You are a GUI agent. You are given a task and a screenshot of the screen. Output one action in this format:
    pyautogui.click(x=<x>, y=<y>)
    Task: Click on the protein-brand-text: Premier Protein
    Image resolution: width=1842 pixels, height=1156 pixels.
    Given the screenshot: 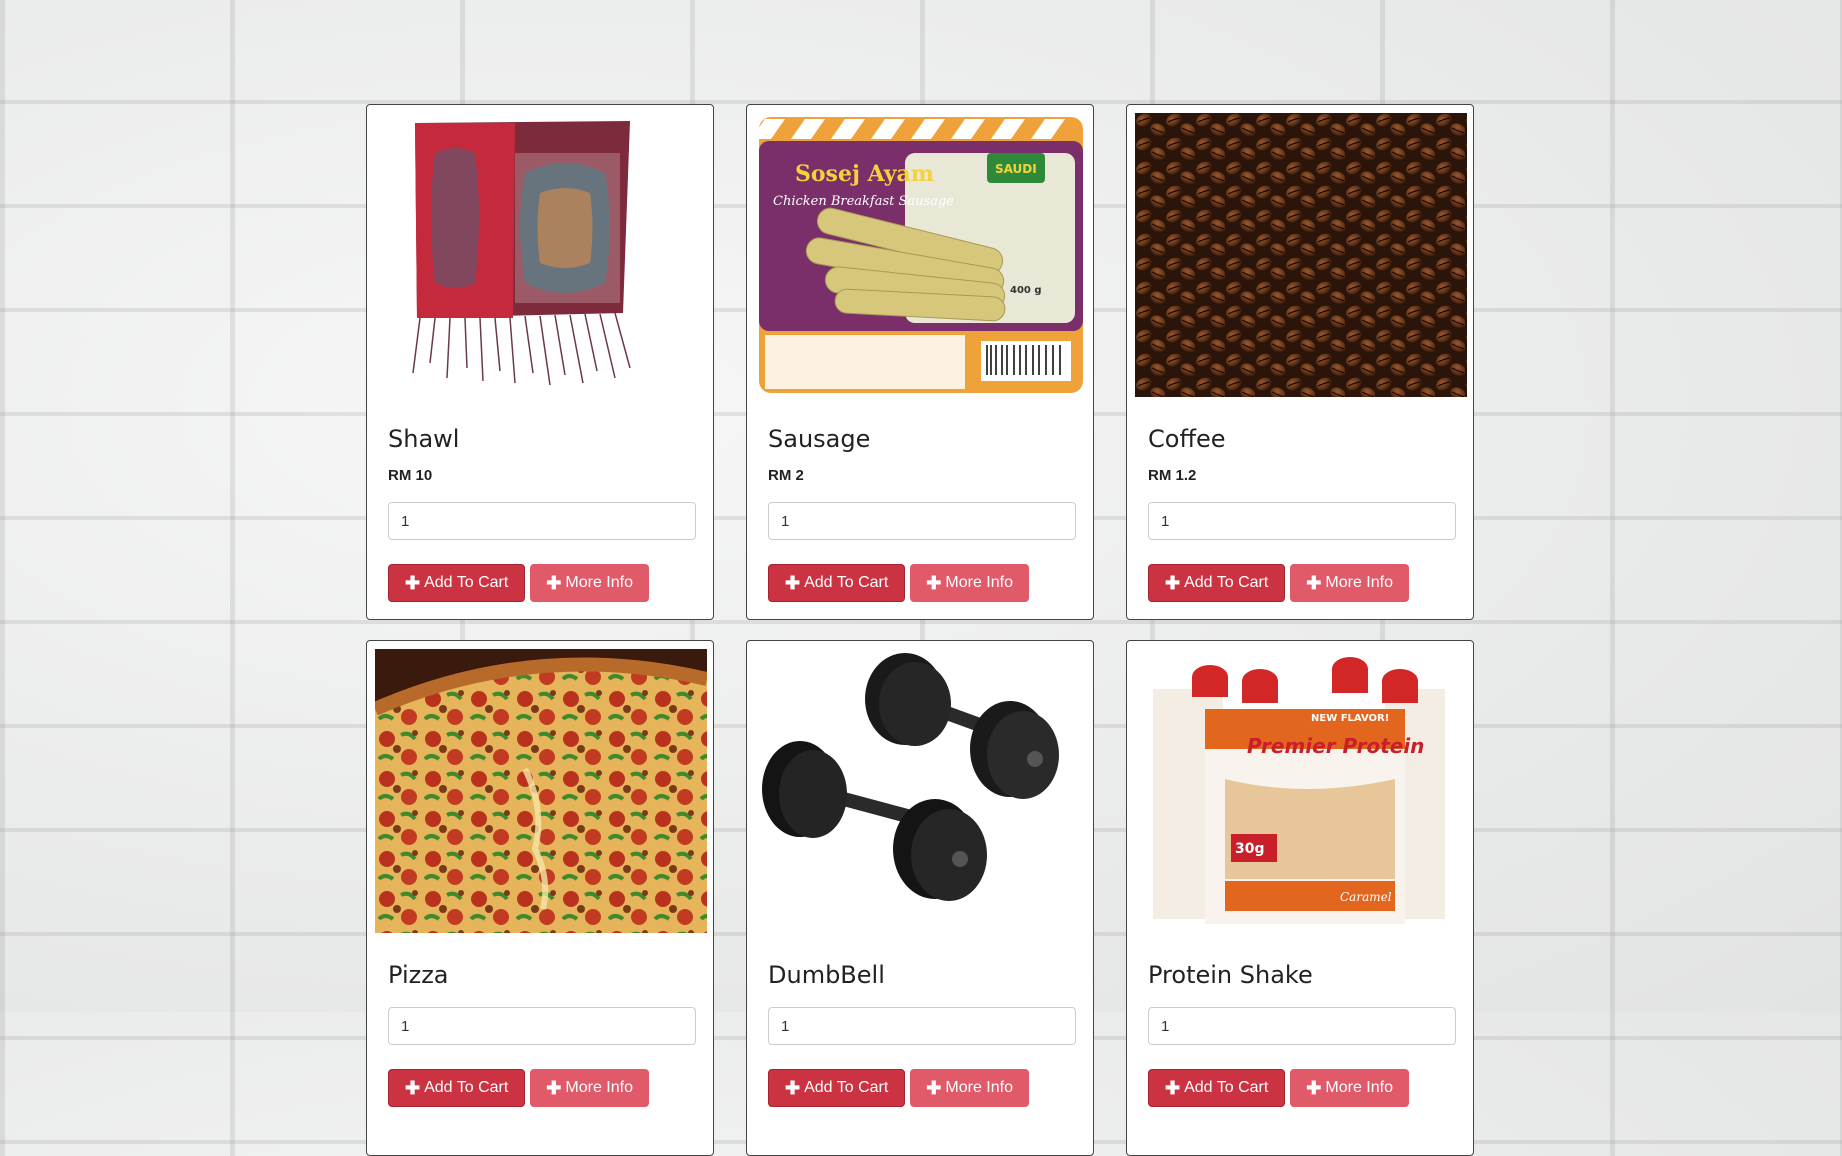 What is the action you would take?
    pyautogui.click(x=1335, y=746)
    